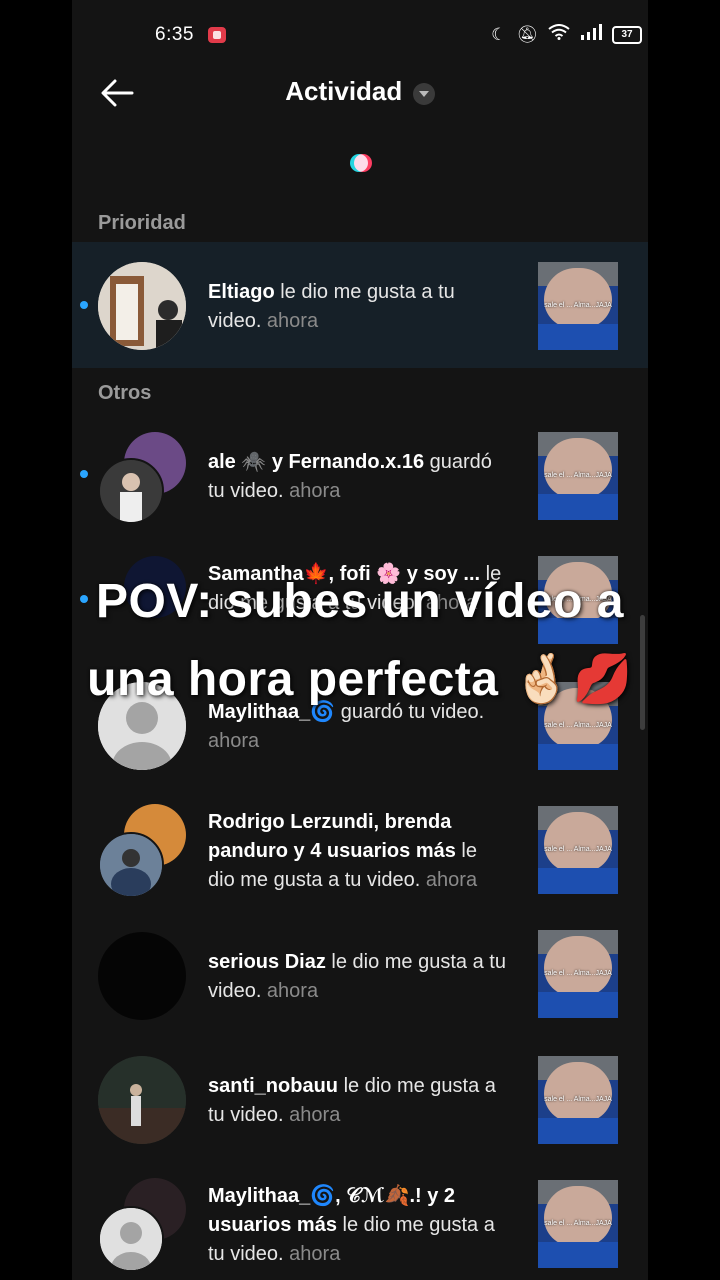 The image size is (720, 1280). Describe the element at coordinates (343, 91) in the screenshot. I see `page-title: Actividad` at that location.